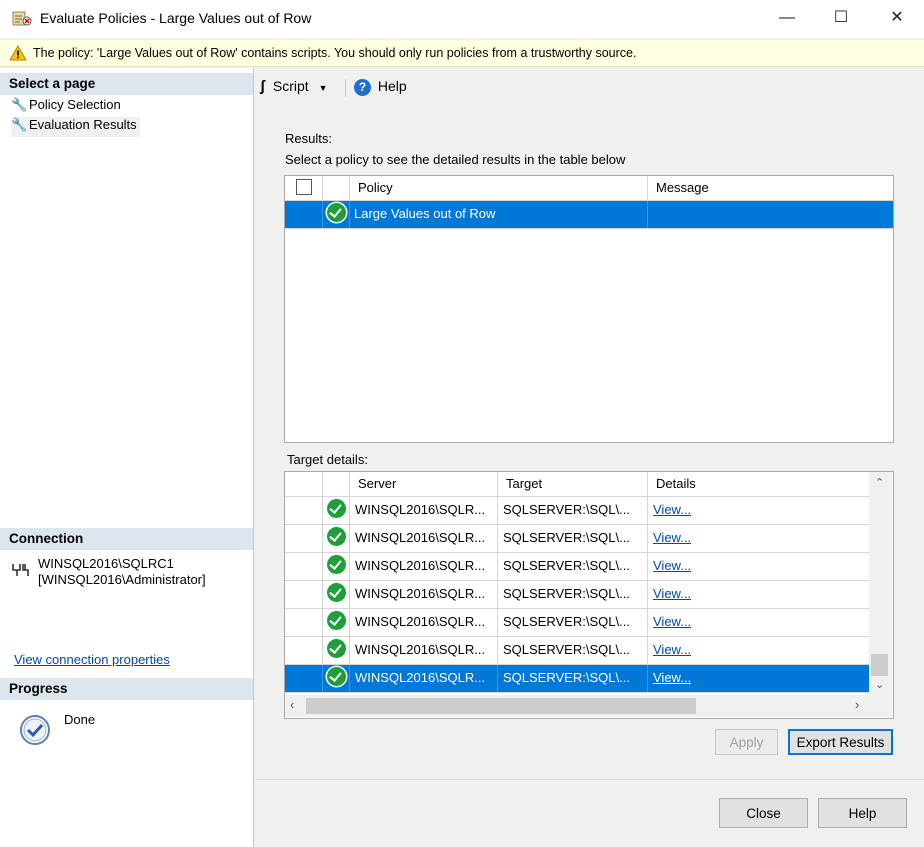 Image resolution: width=924 pixels, height=847 pixels. I want to click on horizontal-scrollbar: ‹ ›, so click(577, 706).